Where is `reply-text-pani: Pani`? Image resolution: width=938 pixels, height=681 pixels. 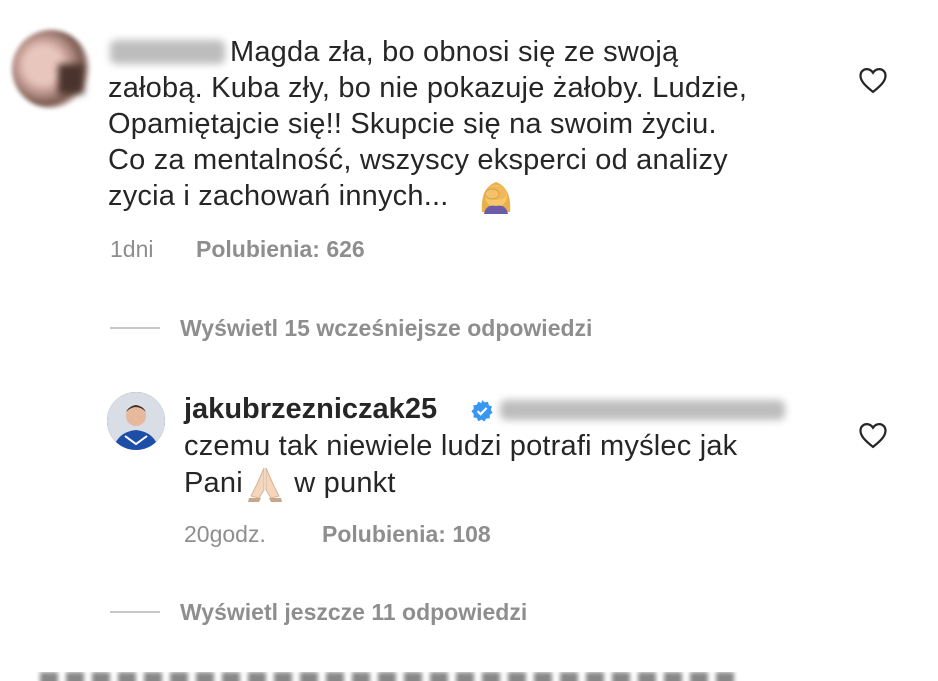 reply-text-pani: Pani is located at coordinates (213, 483).